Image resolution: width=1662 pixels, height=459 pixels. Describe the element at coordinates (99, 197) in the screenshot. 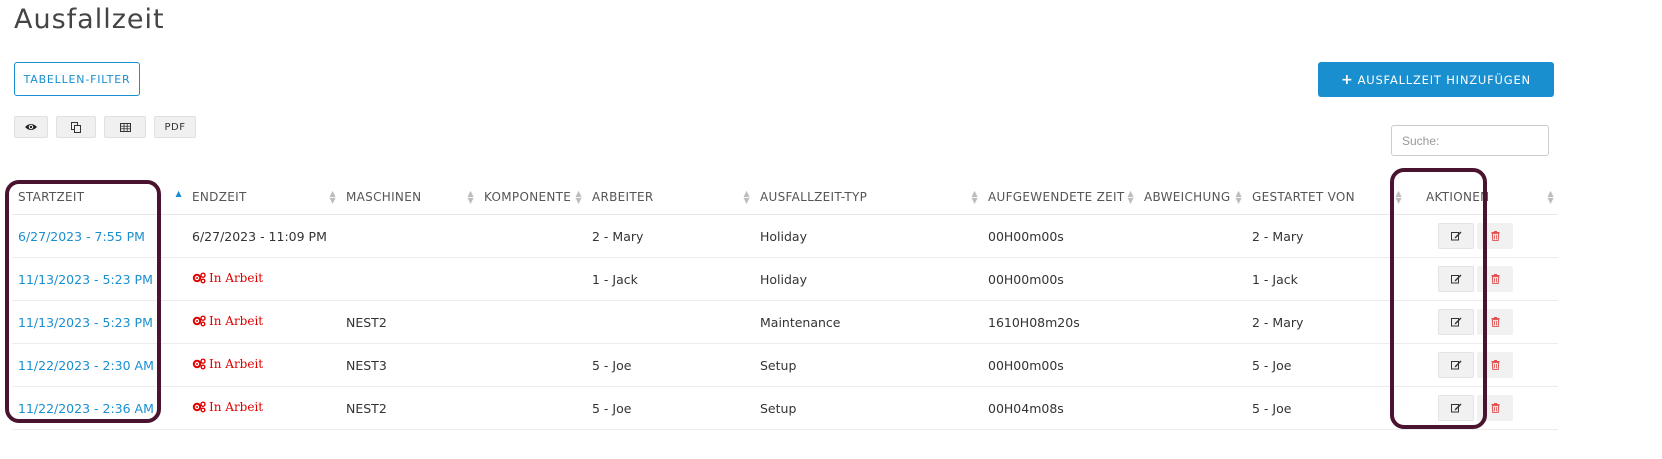

I see `column-header-start: STARTZEIT ▲` at that location.